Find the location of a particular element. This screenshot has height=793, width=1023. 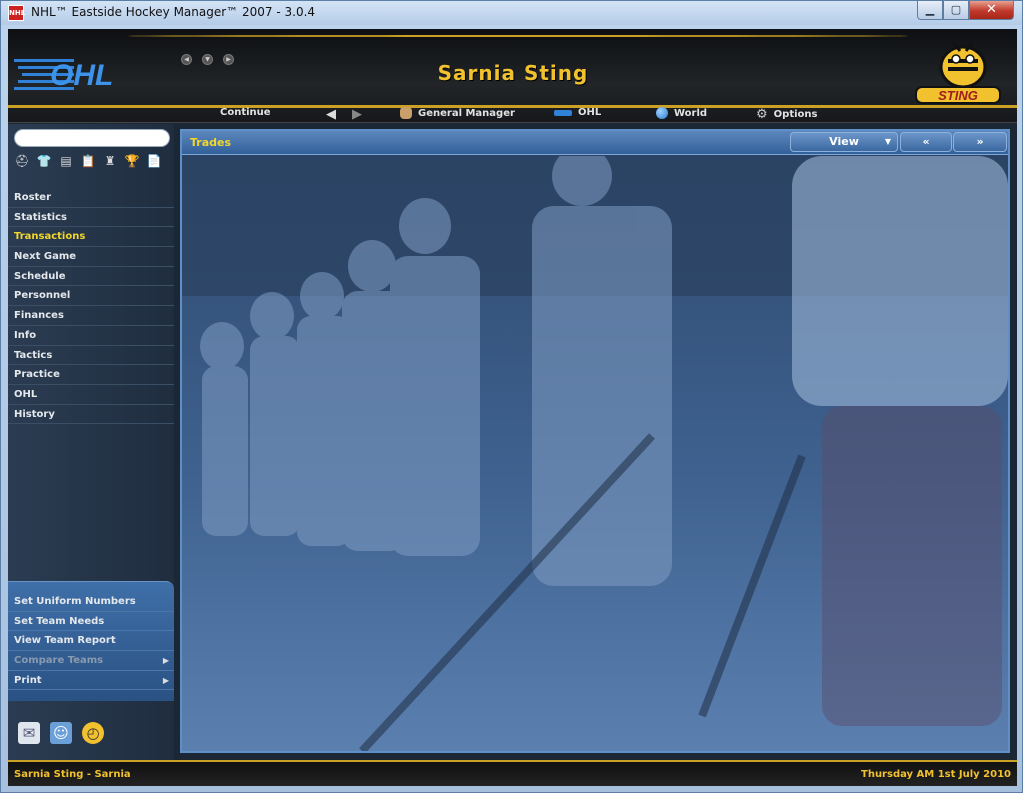

trophy-icon: 🏆 is located at coordinates (132, 161).